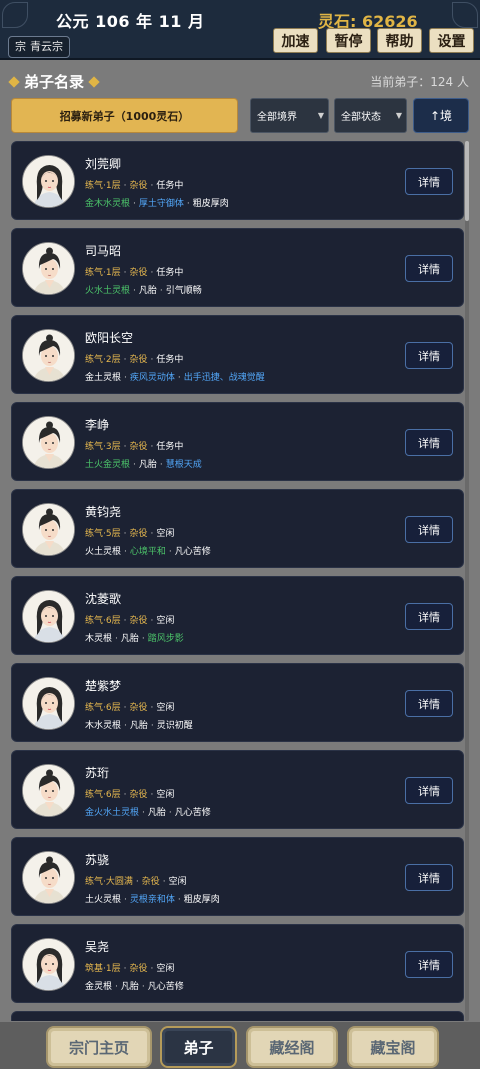  What do you see at coordinates (370, 115) in the screenshot?
I see `status-filter-select: 全部状态 ▼` at bounding box center [370, 115].